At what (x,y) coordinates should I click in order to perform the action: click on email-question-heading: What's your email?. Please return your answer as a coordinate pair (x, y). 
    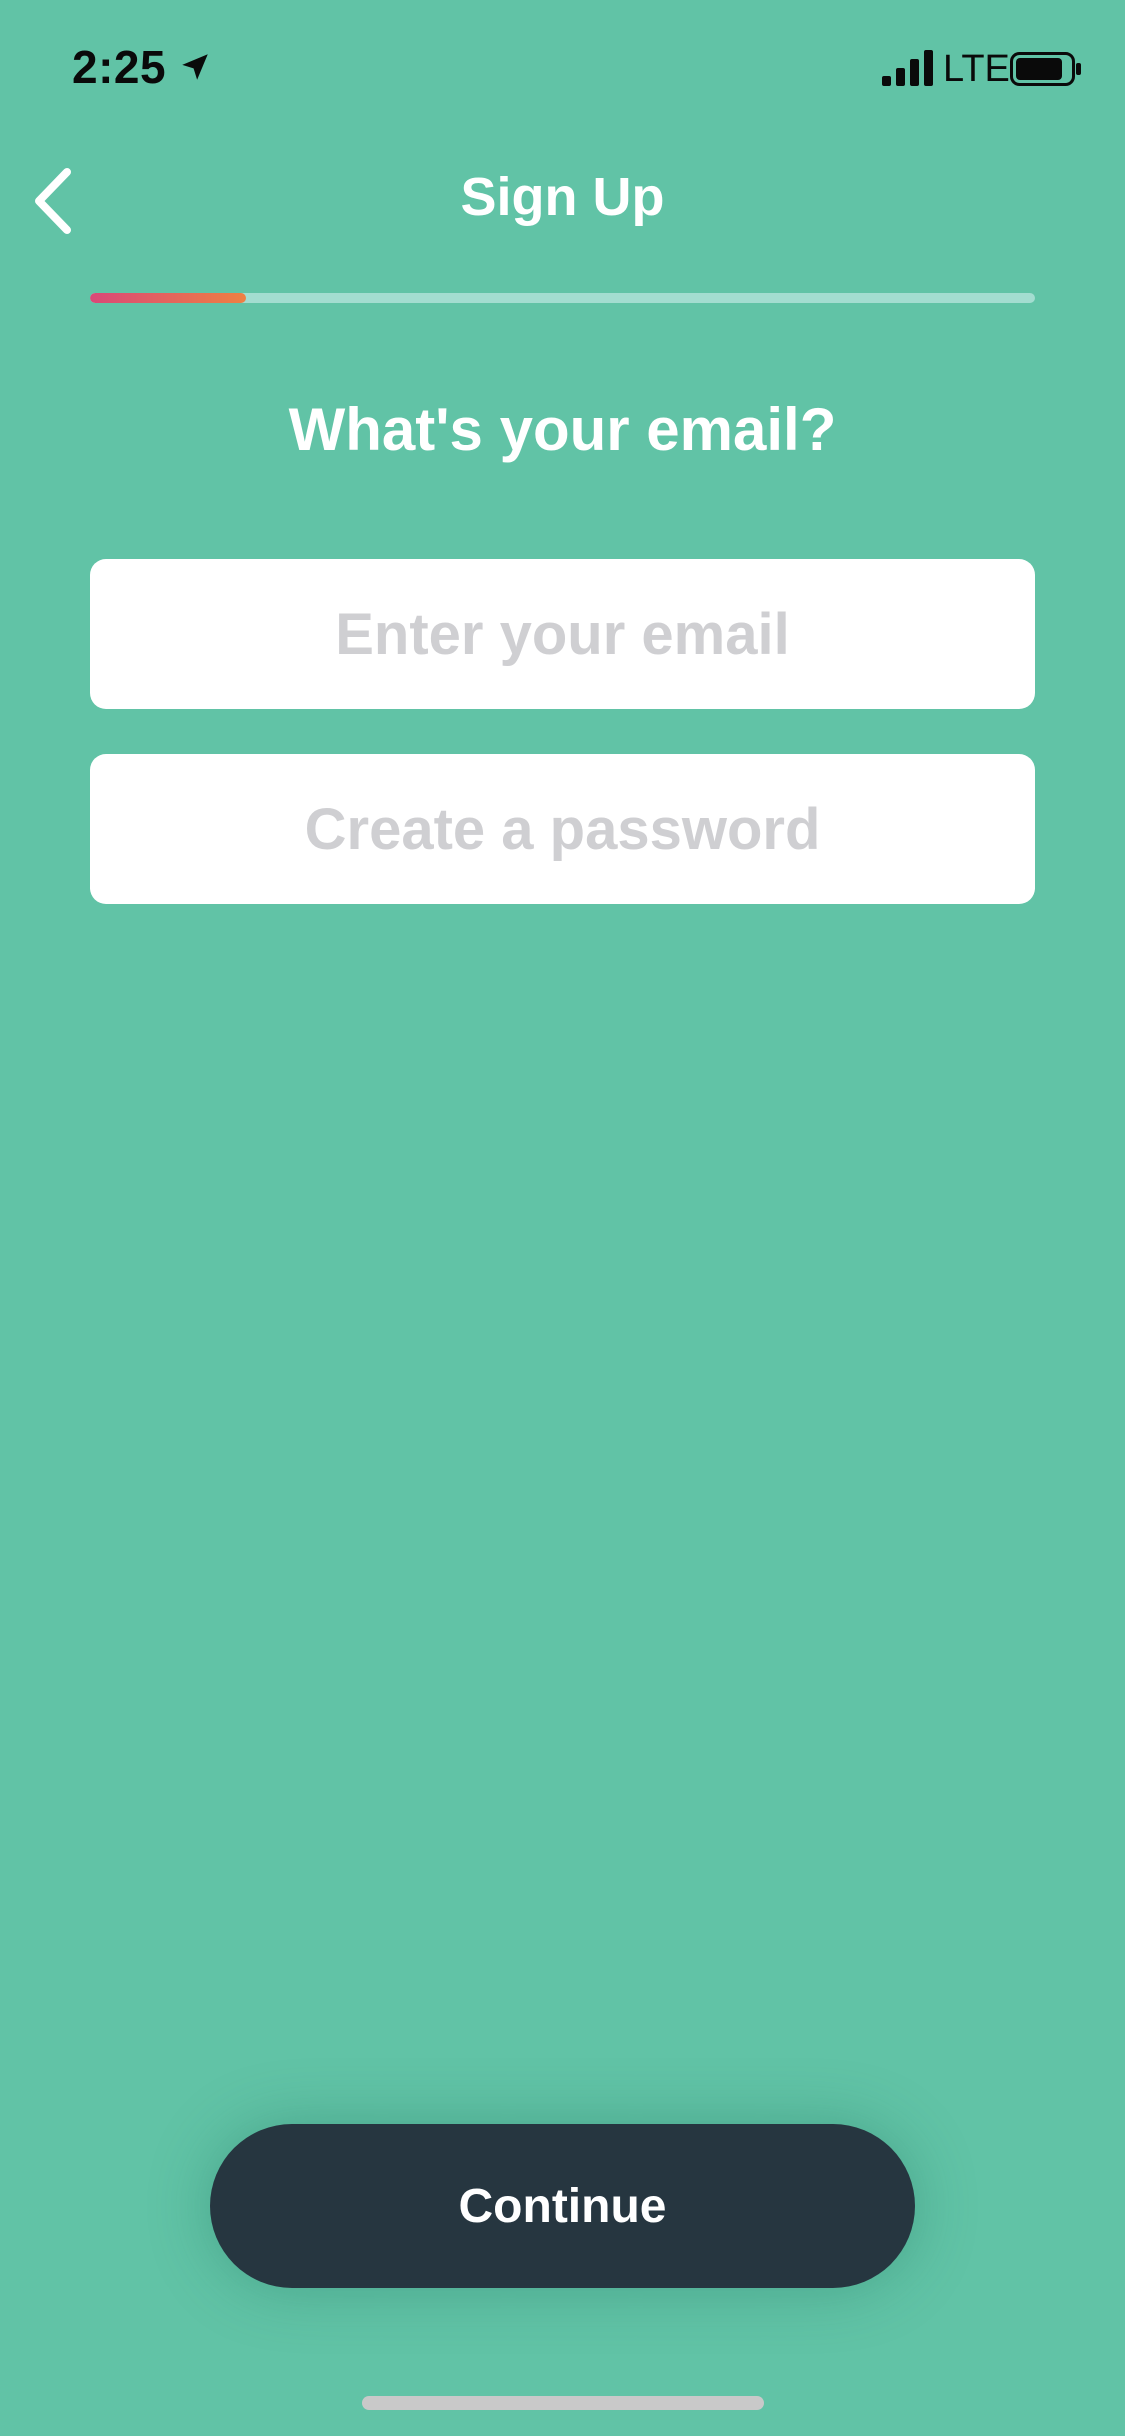
    Looking at the image, I should click on (562, 429).